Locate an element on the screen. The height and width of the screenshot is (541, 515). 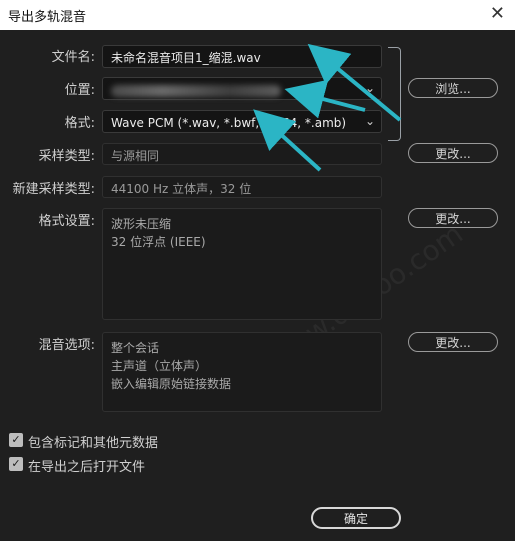
annotation-arrows is located at coordinates (327, 107).